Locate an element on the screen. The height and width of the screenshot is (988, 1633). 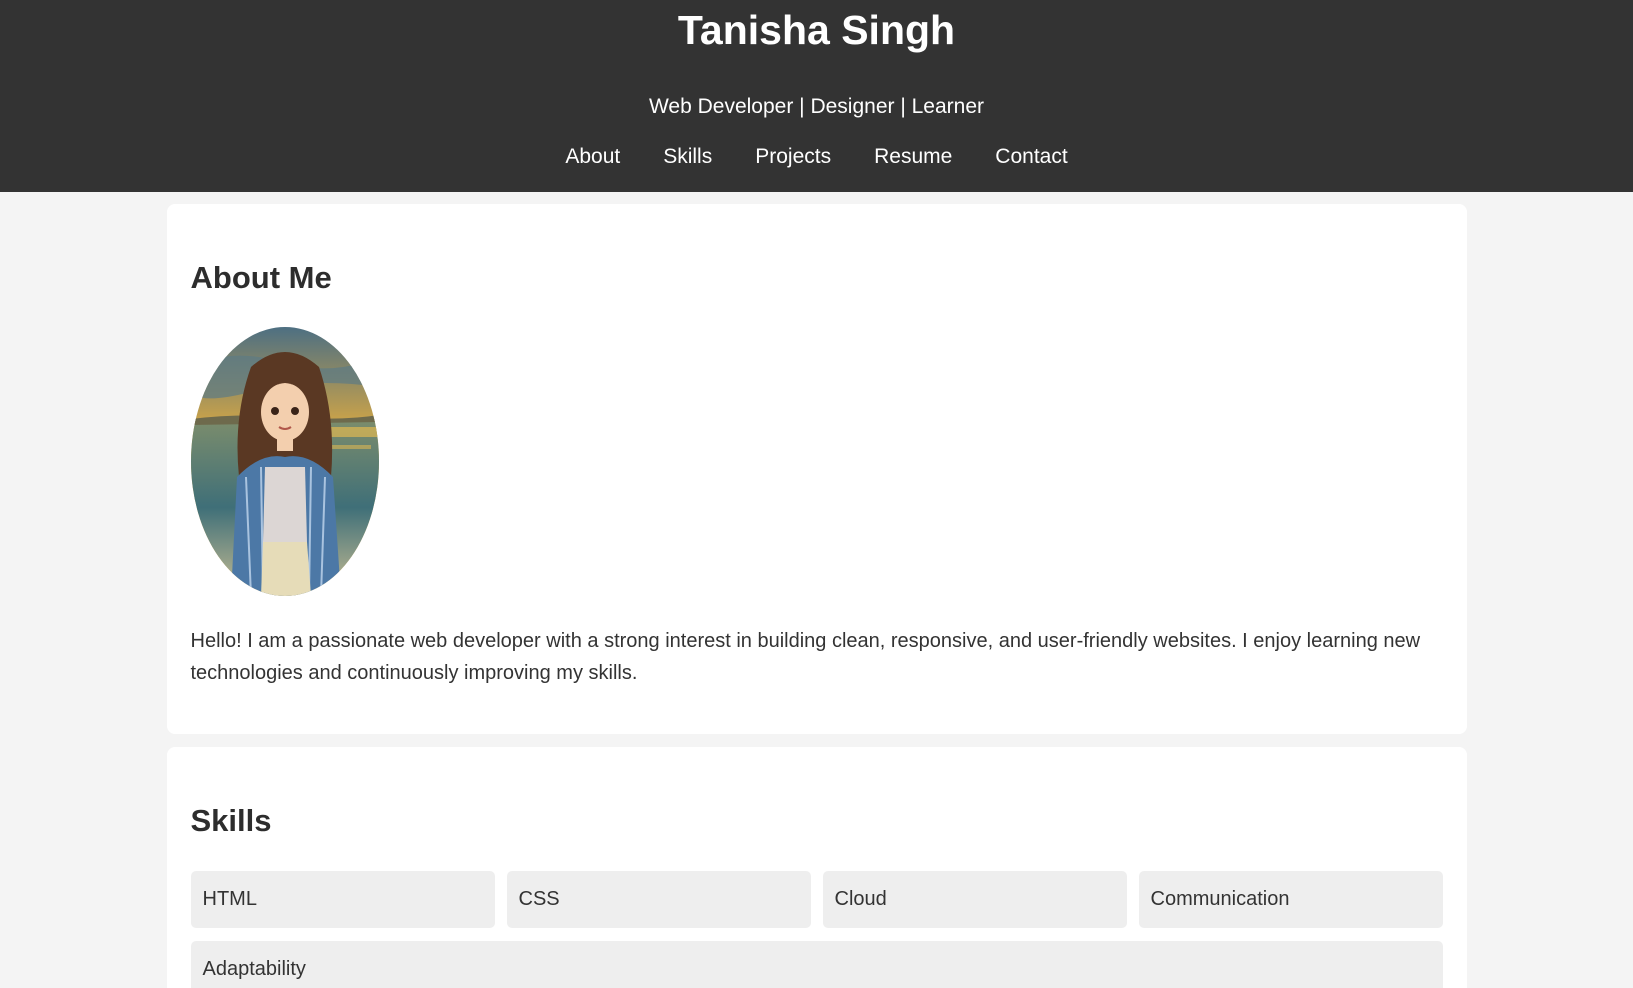
nav-link-projects: Projects is located at coordinates (793, 157).